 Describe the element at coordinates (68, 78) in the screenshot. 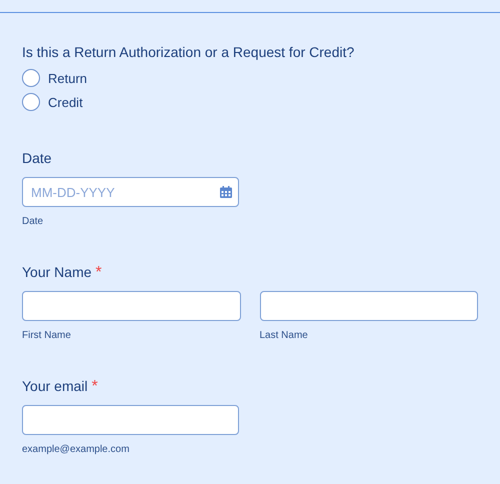

I see `option-label: Return` at that location.